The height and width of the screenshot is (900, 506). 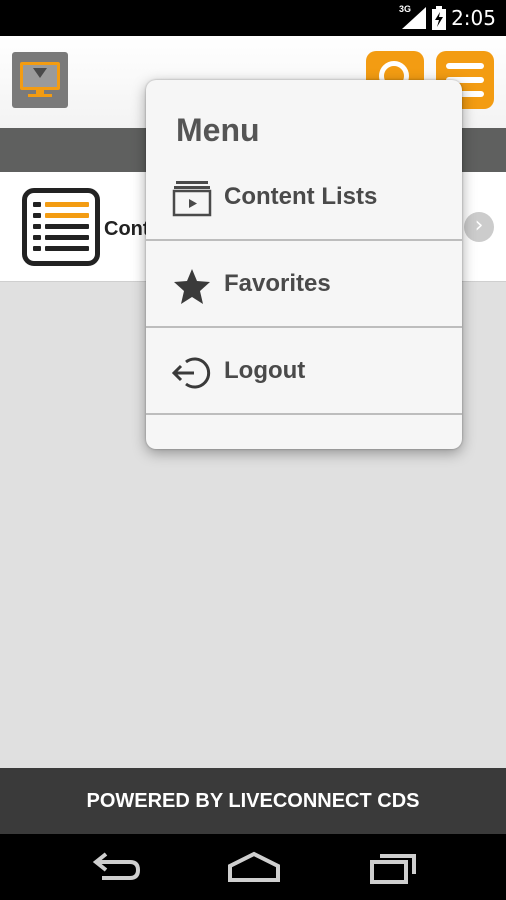 I want to click on menu-item-label: Favorites, so click(x=277, y=283).